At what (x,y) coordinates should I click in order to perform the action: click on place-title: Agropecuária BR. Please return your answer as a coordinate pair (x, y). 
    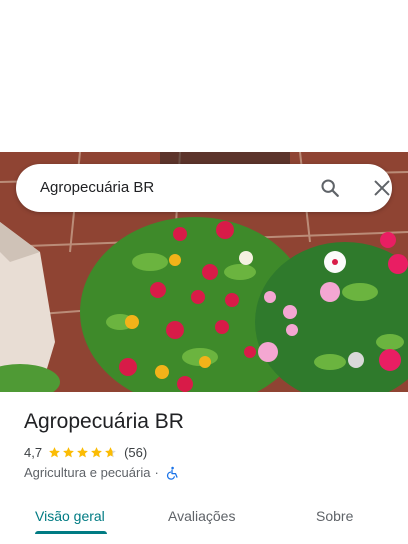
    Looking at the image, I should click on (104, 421).